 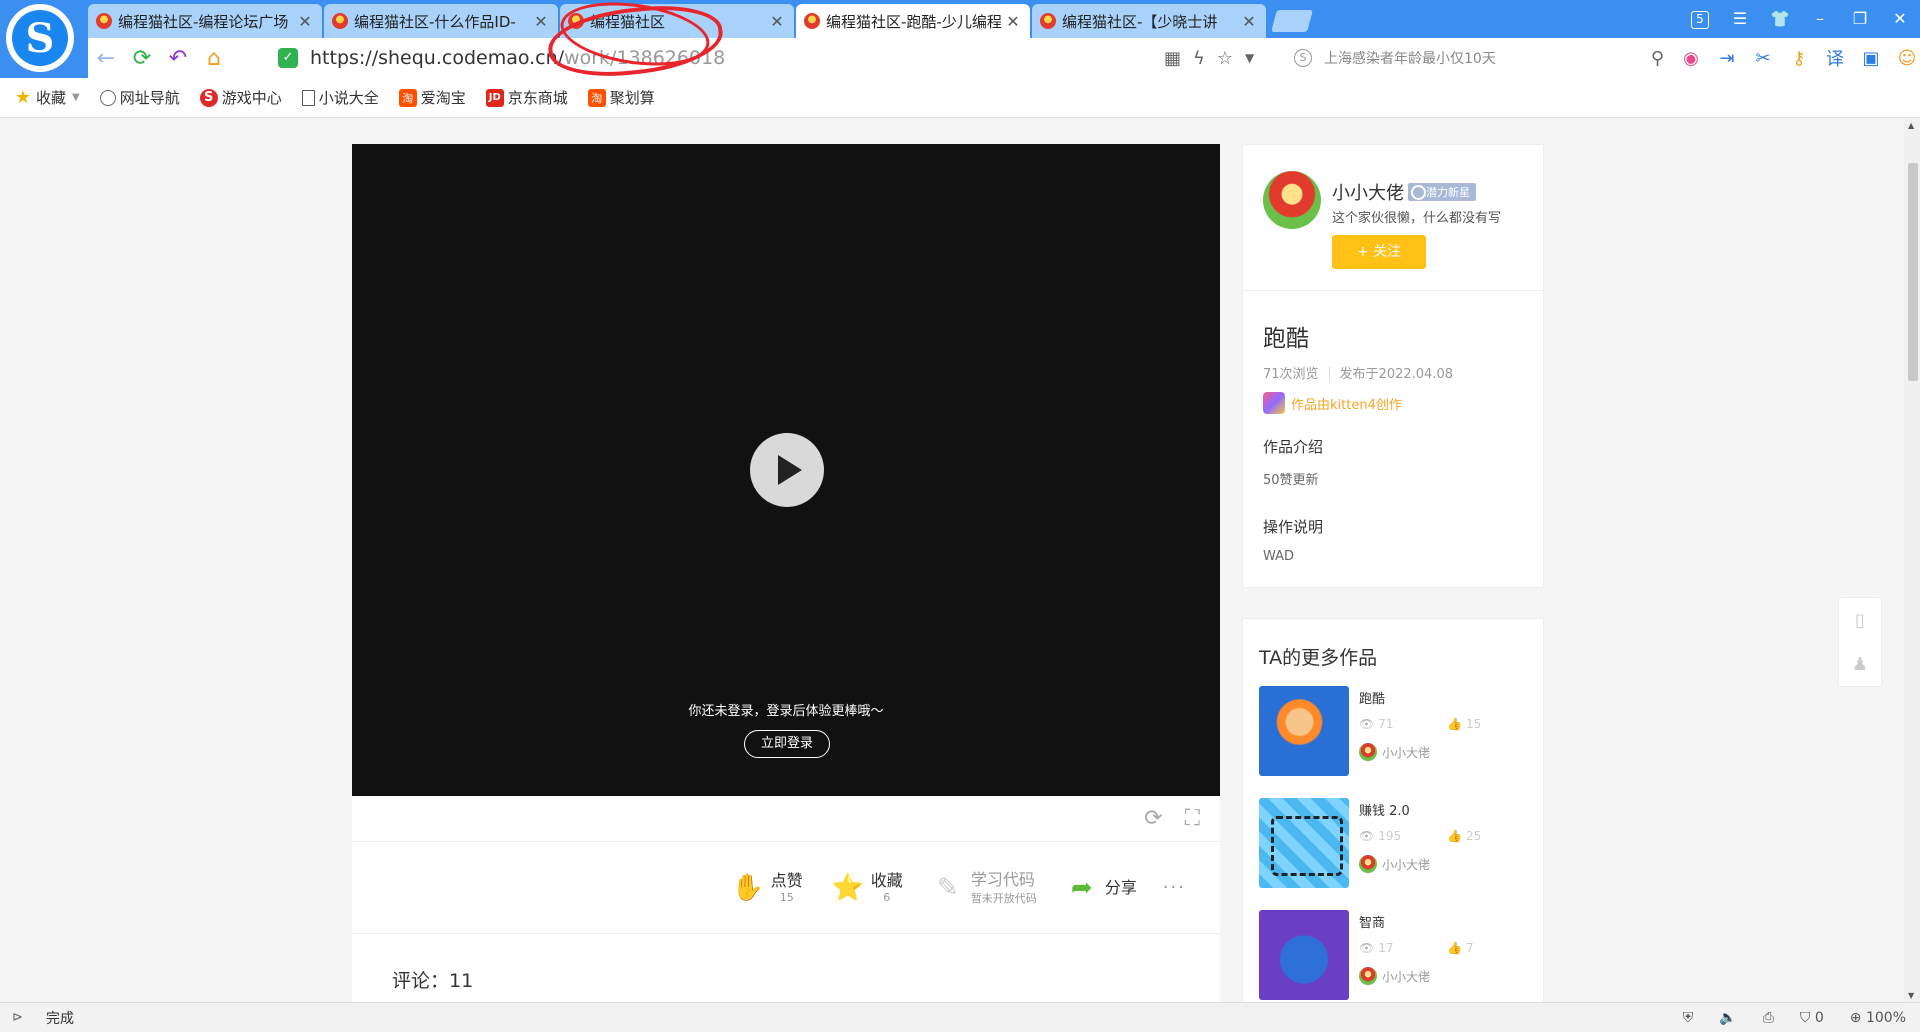 What do you see at coordinates (1174, 887) in the screenshot?
I see `more-options-icon: ···` at bounding box center [1174, 887].